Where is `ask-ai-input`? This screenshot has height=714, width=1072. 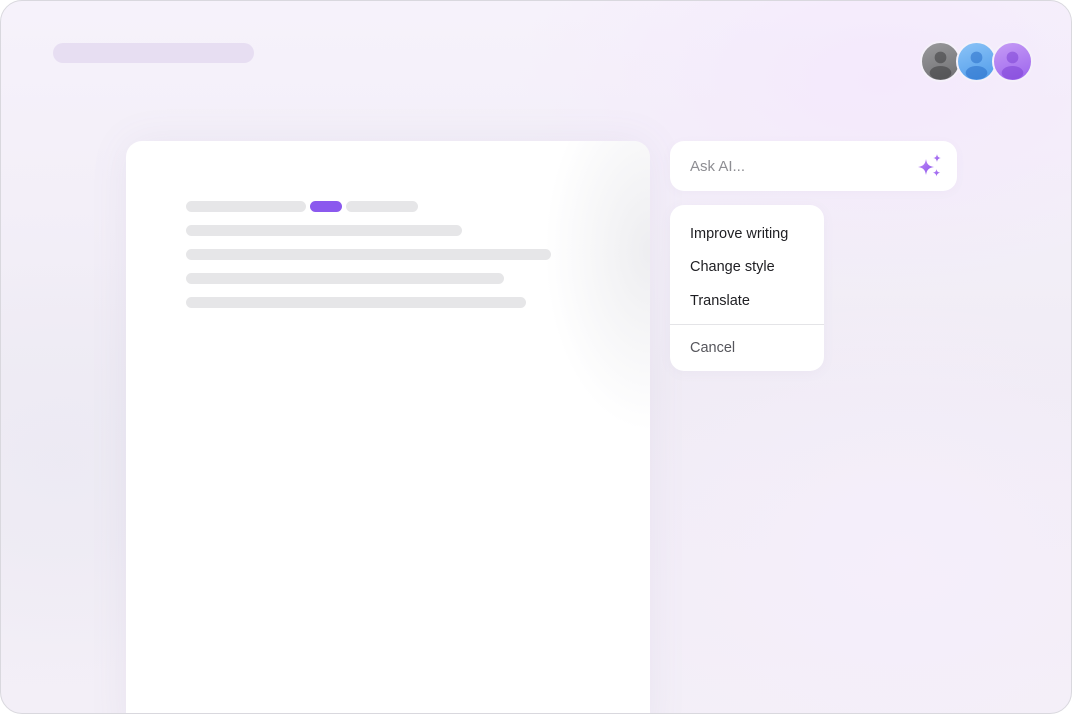 ask-ai-input is located at coordinates (800, 166).